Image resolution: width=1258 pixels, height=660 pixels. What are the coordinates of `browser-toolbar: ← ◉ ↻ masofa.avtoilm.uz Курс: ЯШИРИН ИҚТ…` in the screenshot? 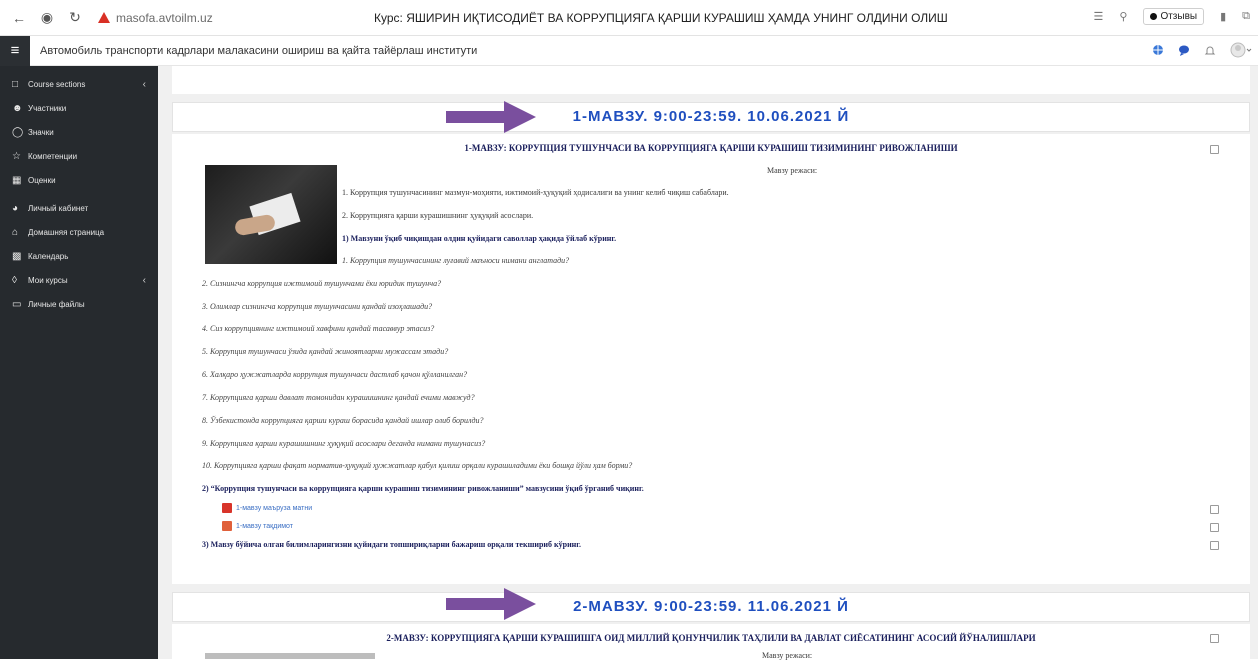 It's located at (629, 18).